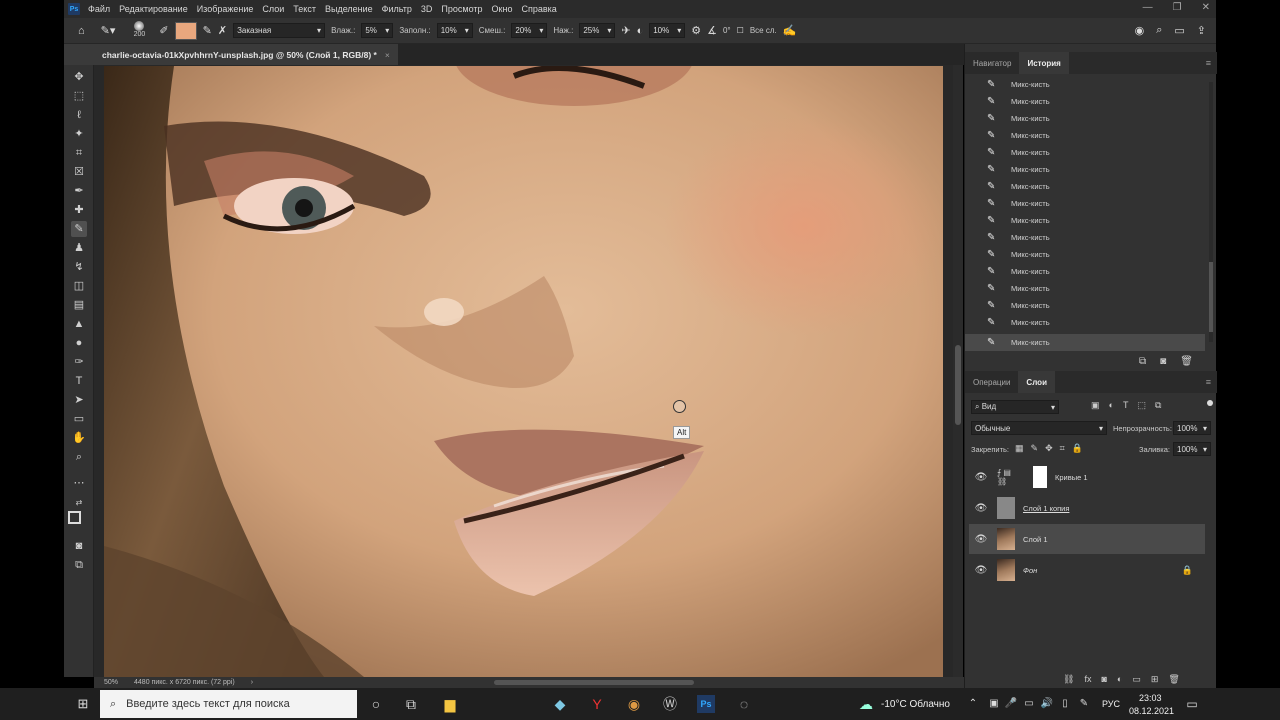 The image size is (1280, 720). What do you see at coordinates (79, 305) in the screenshot?
I see `gradient-tool-icon: ▤` at bounding box center [79, 305].